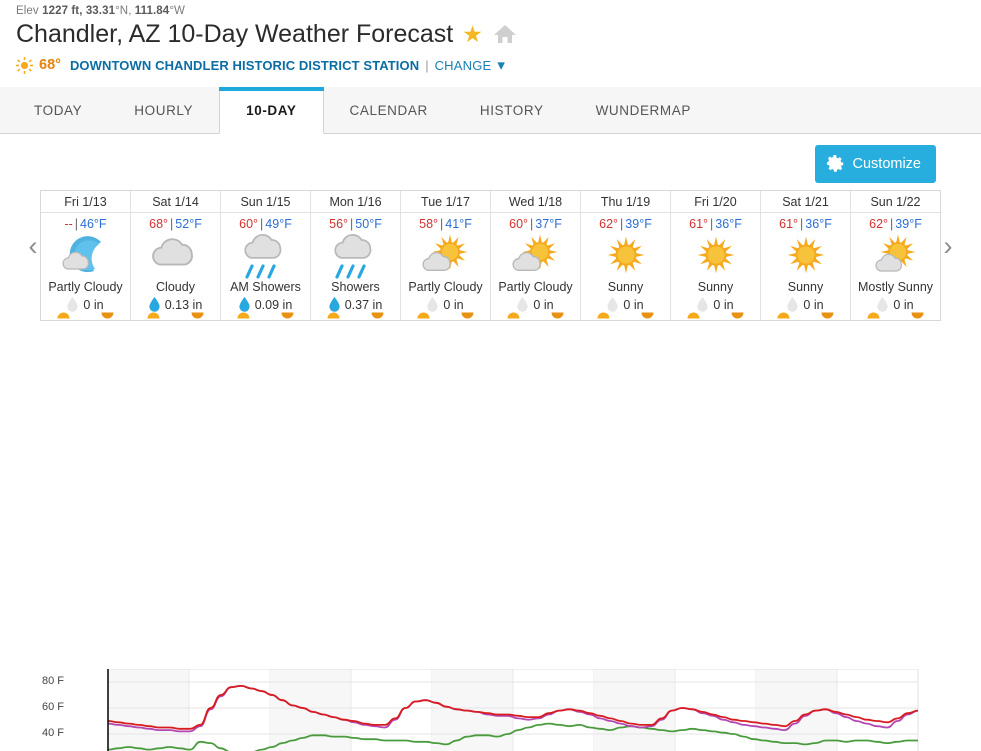 Image resolution: width=981 pixels, height=751 pixels. What do you see at coordinates (835, 164) in the screenshot?
I see `gear-icon` at bounding box center [835, 164].